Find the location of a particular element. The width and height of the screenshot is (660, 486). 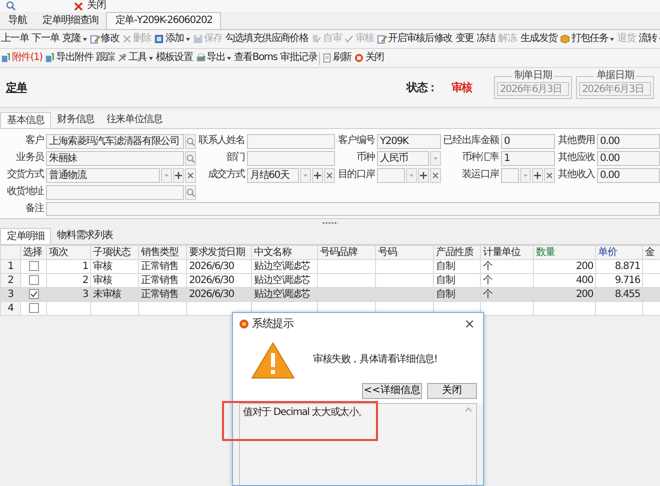

row-number: 2 is located at coordinates (10, 281).